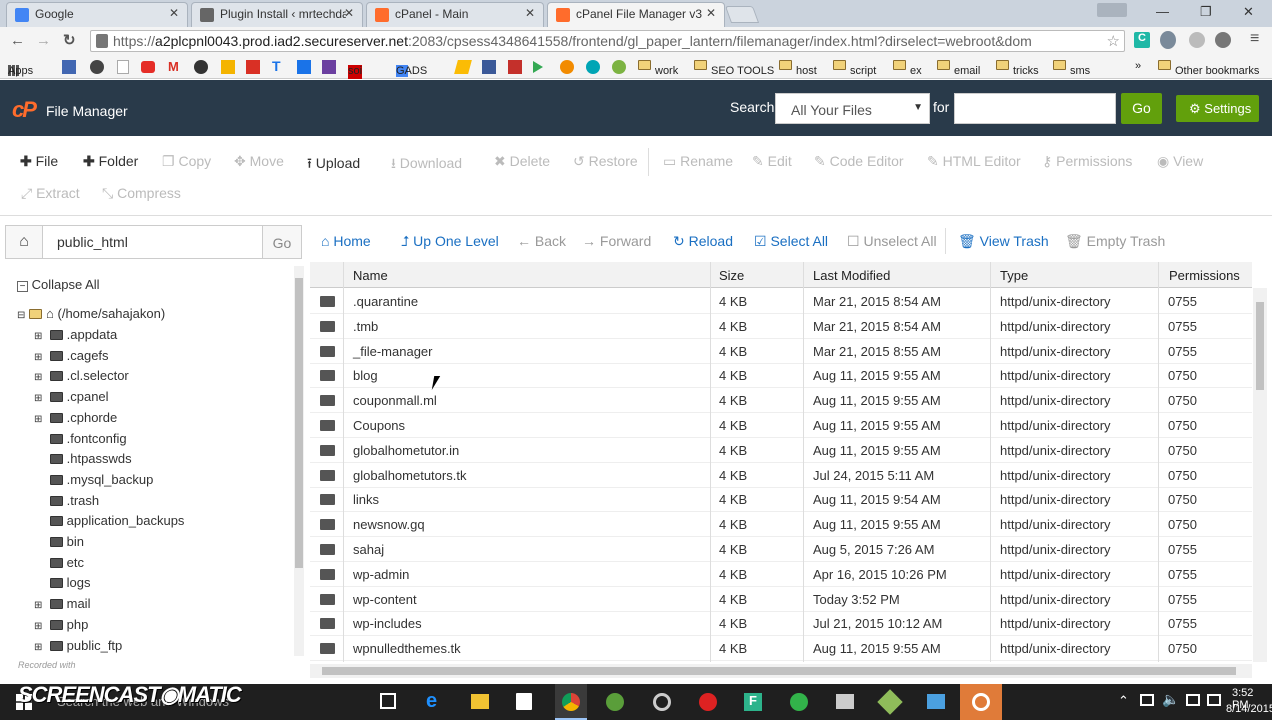 The height and width of the screenshot is (720, 1272). Describe the element at coordinates (522, 161) in the screenshot. I see `delete-button: ✖ Delete` at that location.